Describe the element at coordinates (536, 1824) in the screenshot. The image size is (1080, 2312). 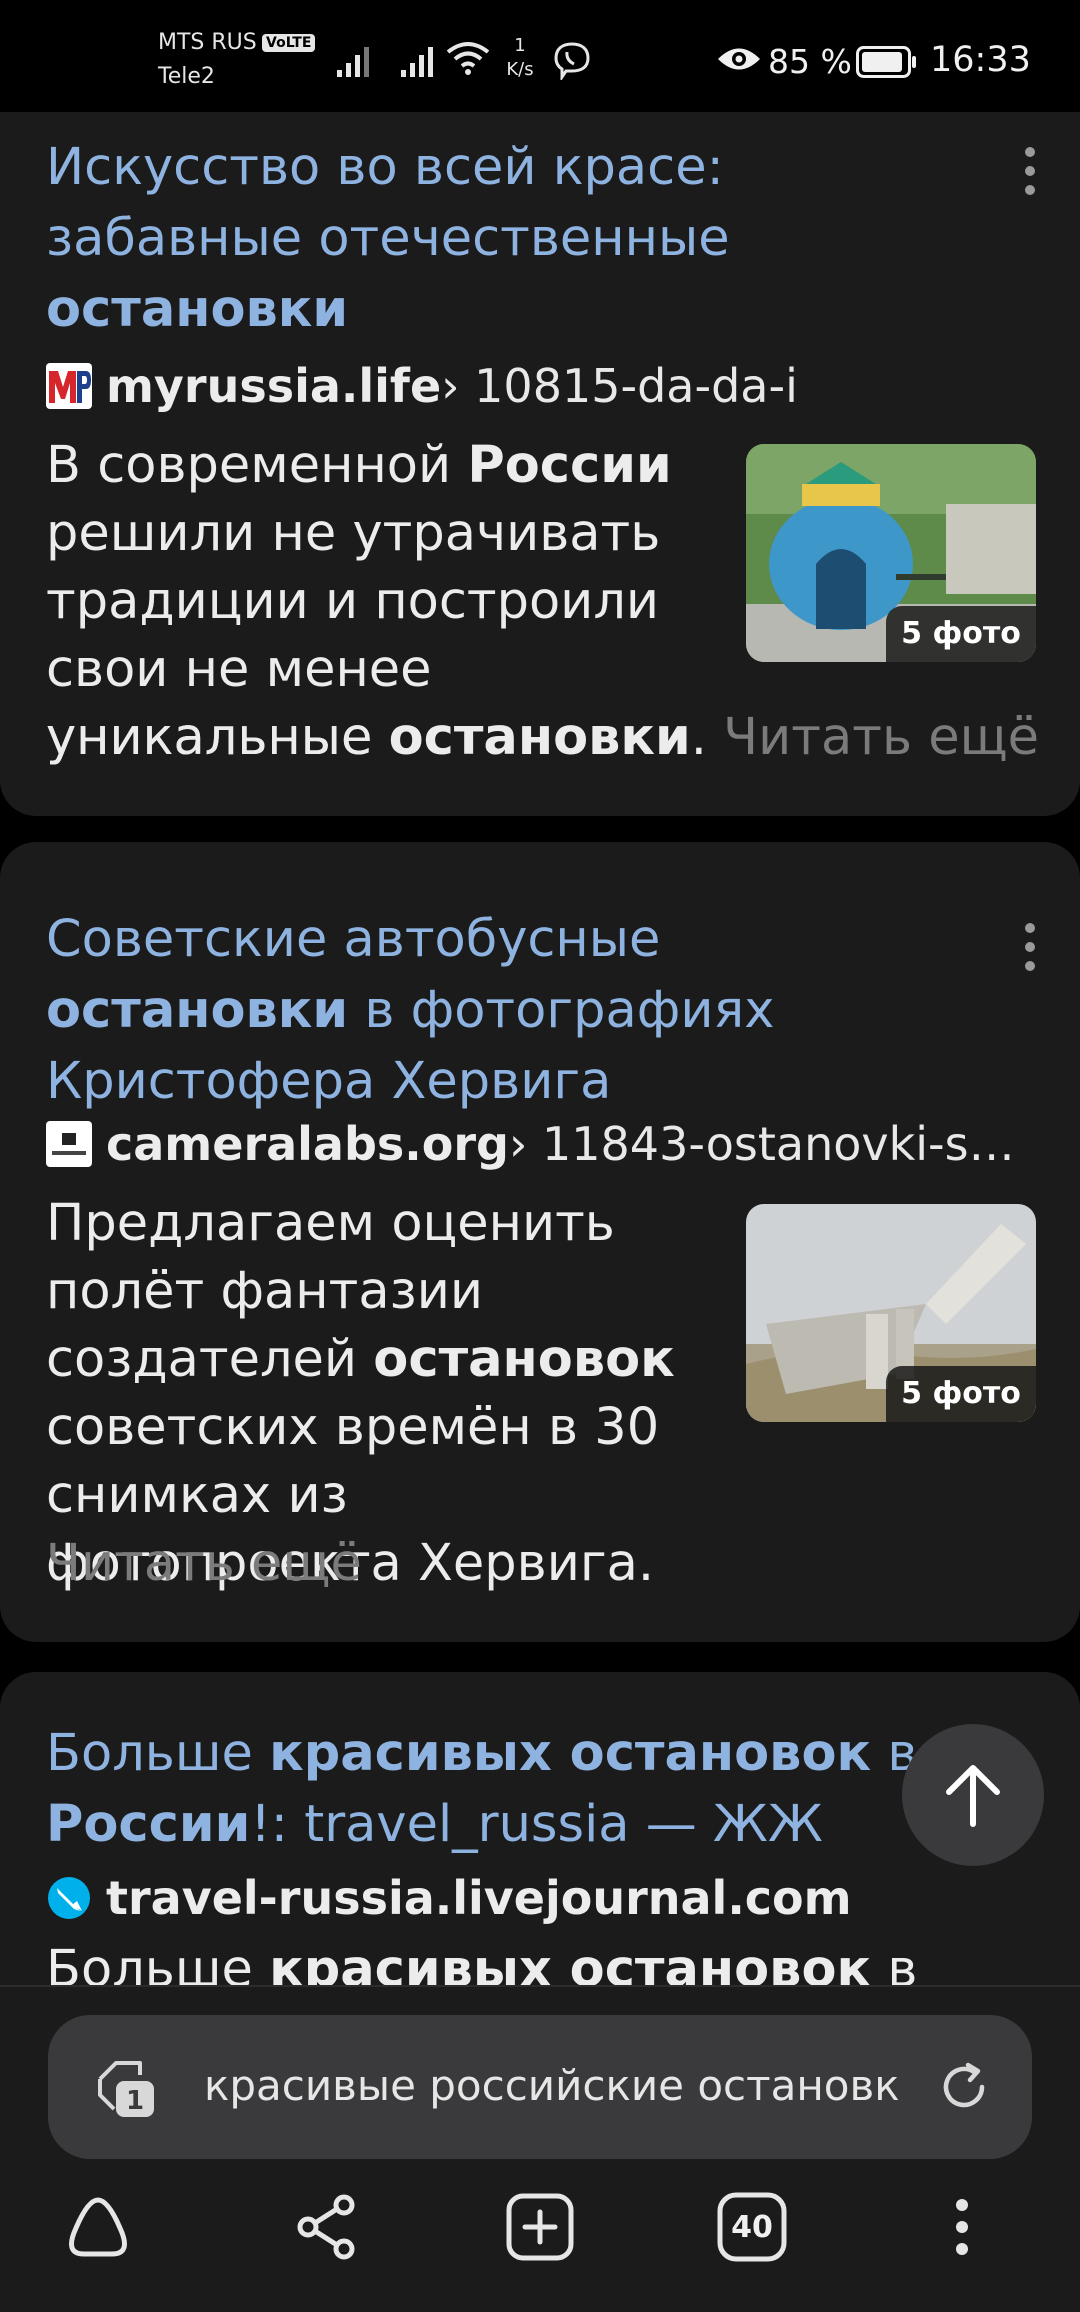
I see `title-text: !: travel_russia — ЖЖ` at that location.